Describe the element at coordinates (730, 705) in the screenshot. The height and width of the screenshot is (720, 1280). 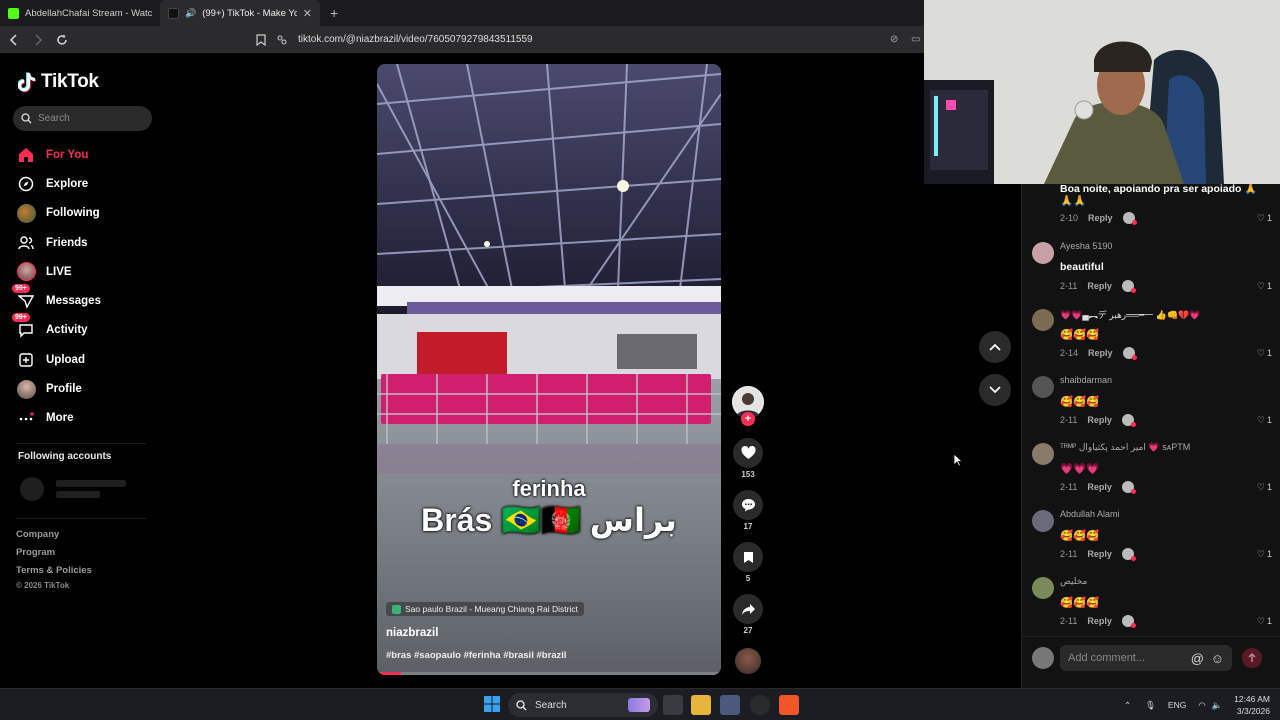
I see `camera-app-icon` at that location.